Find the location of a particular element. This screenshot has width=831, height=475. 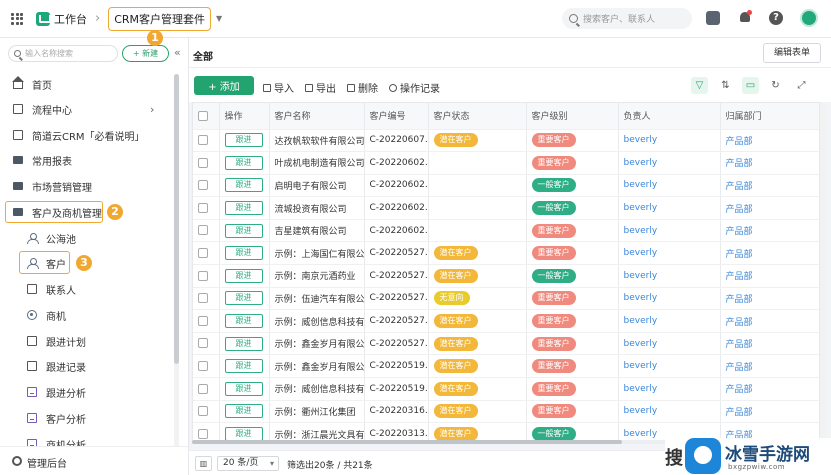

avatar is located at coordinates (809, 18).